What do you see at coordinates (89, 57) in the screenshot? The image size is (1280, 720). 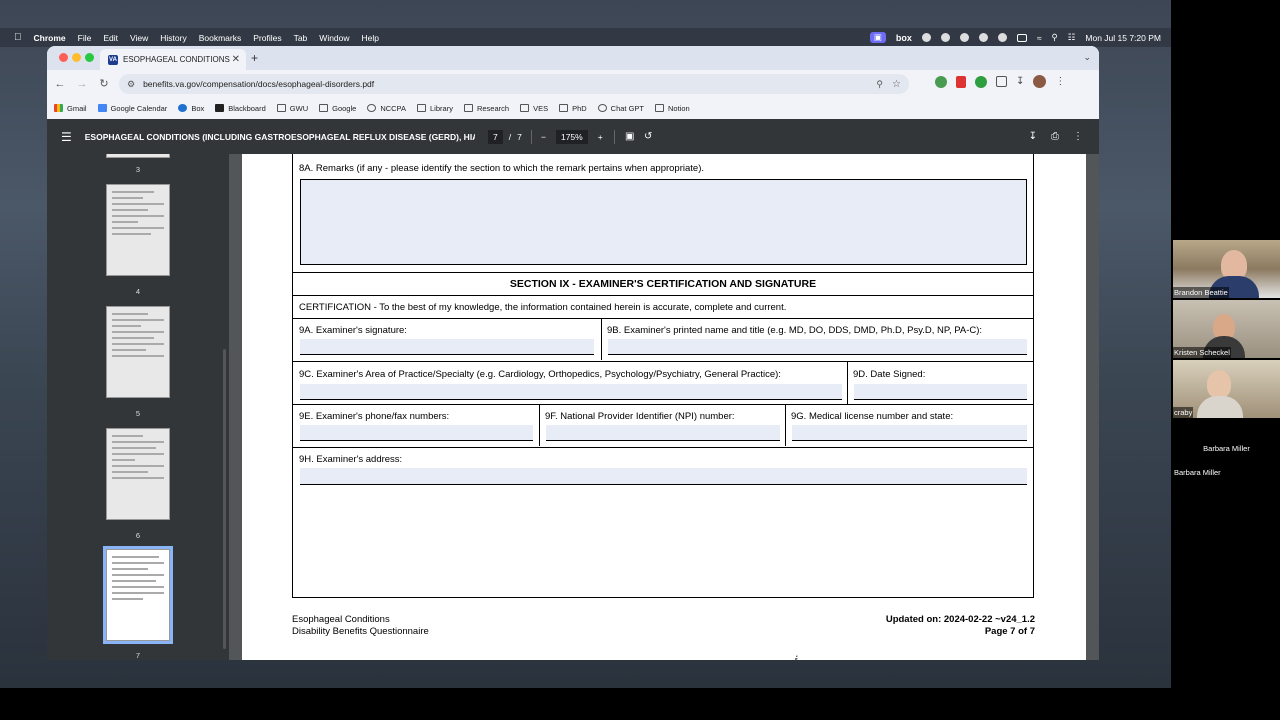 I see `zoom-window-button` at bounding box center [89, 57].